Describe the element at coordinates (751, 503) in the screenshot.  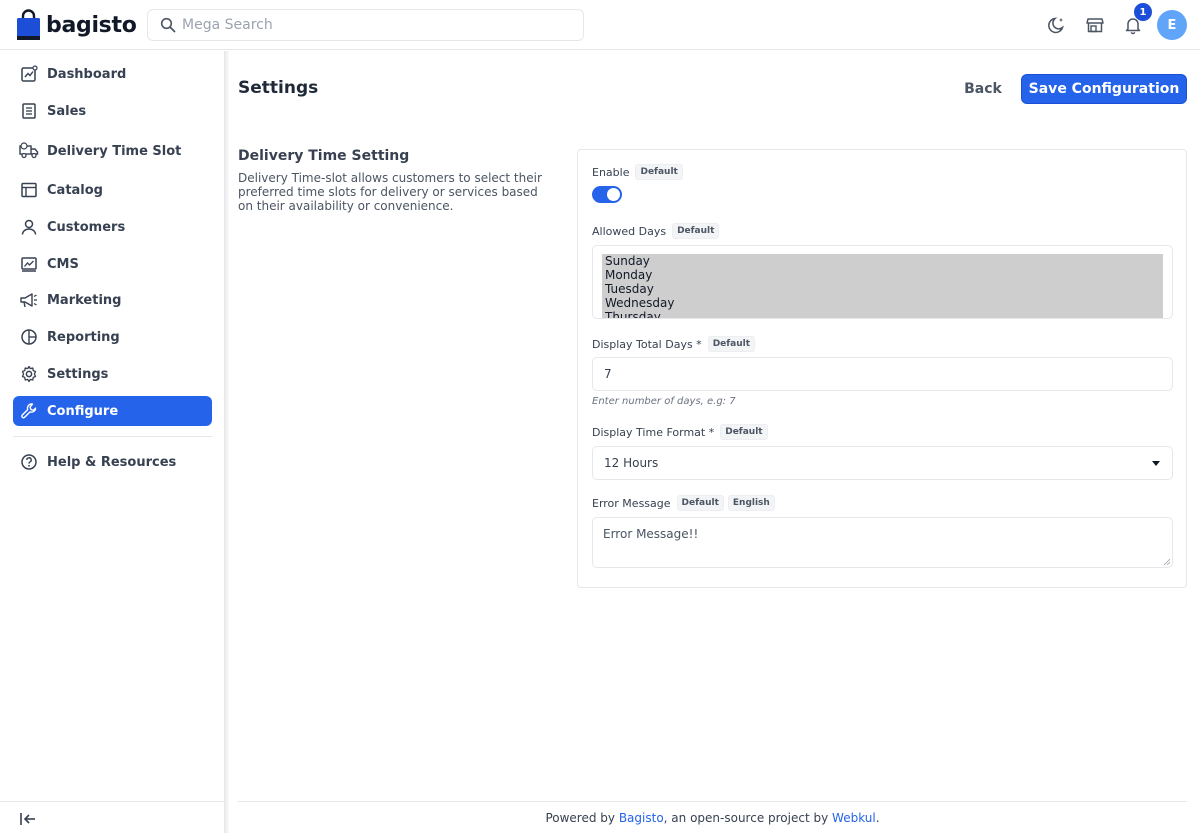
I see `locale-tag: English` at that location.